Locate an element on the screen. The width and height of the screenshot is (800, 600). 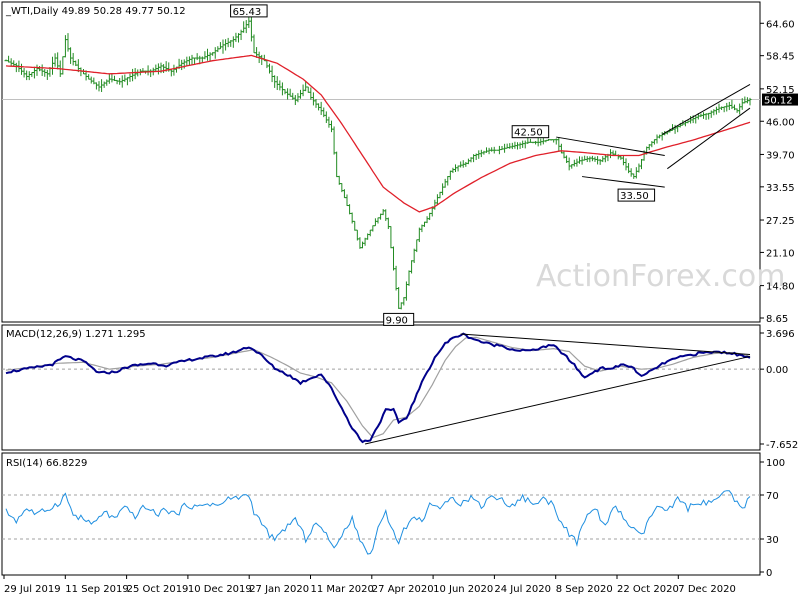
rsi-tick-label: 70 is located at coordinates (772, 496).